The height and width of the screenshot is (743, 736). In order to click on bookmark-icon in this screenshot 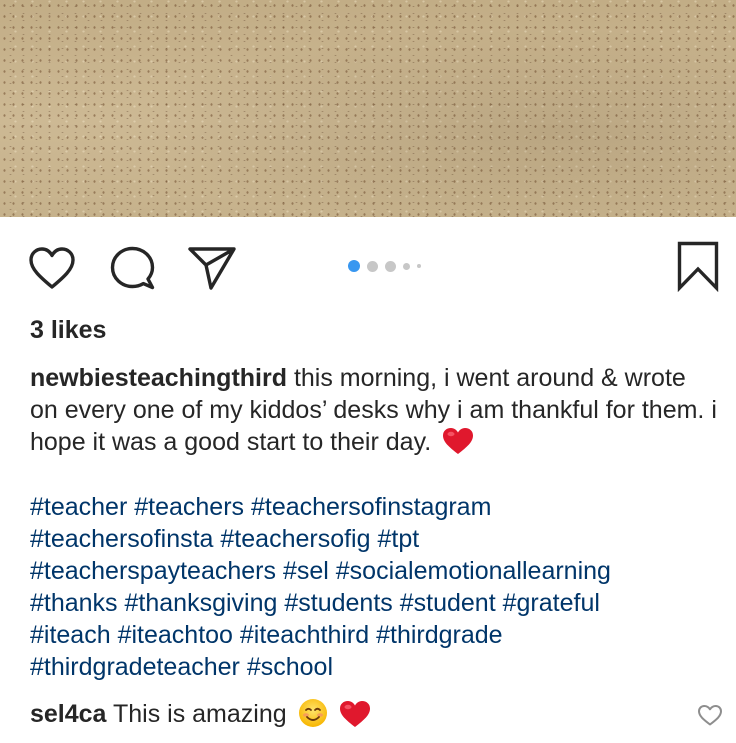, I will do `click(698, 266)`.